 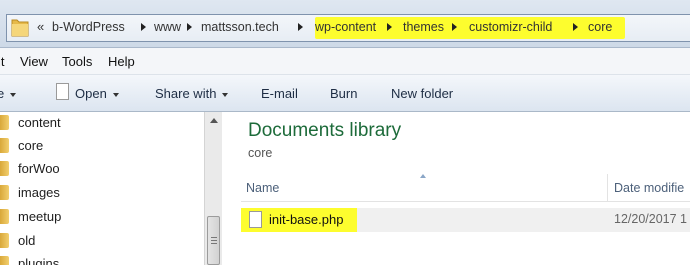 I want to click on nav-item-label: core, so click(x=31, y=145).